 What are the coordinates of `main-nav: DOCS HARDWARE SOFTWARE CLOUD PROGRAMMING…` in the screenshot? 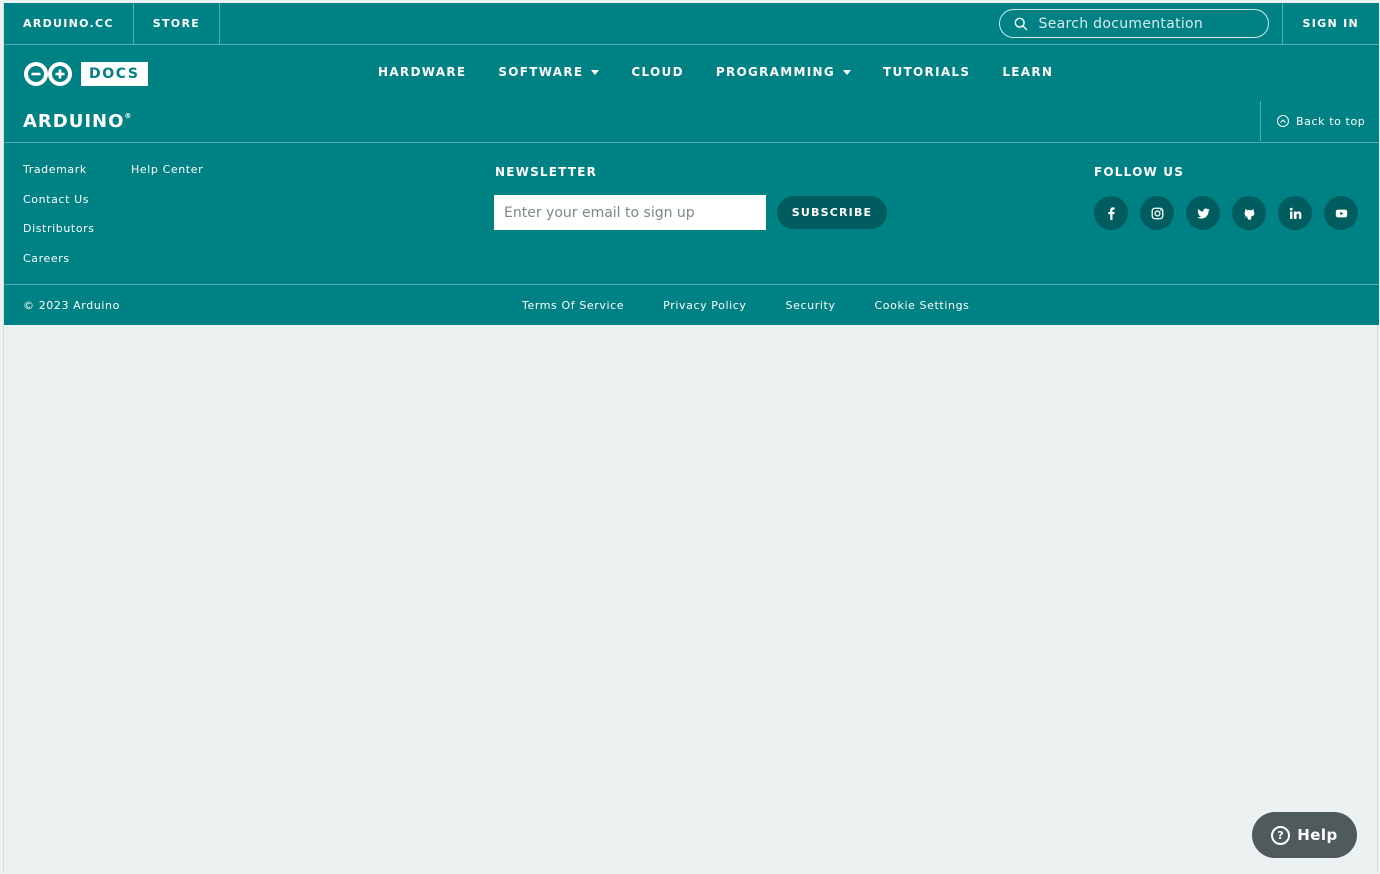 It's located at (691, 73).